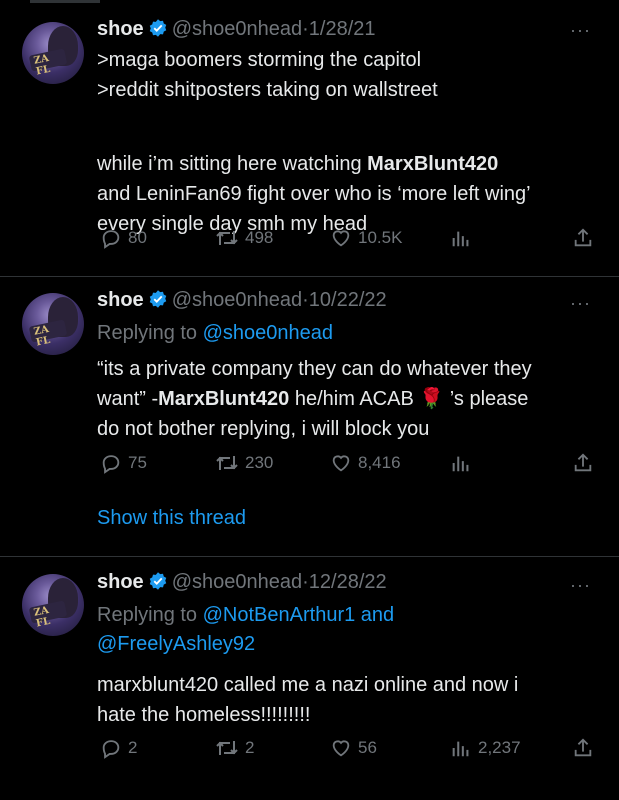 This screenshot has height=800, width=619. I want to click on retweet-button: 230, so click(244, 463).